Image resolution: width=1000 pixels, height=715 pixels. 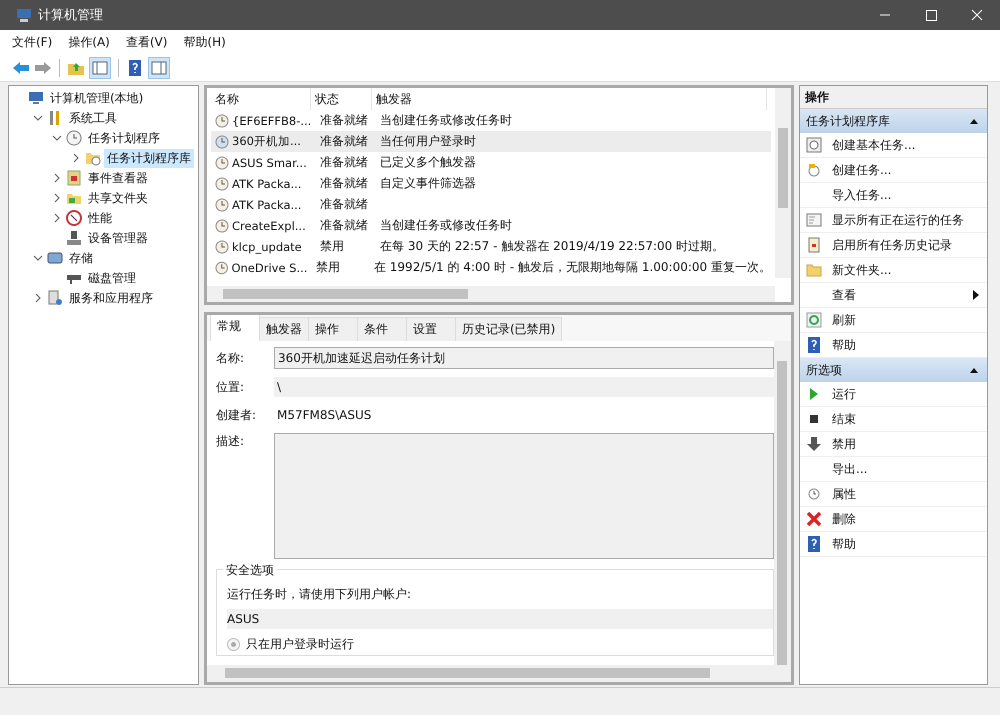 I want to click on column-header: 状态, so click(x=341, y=99).